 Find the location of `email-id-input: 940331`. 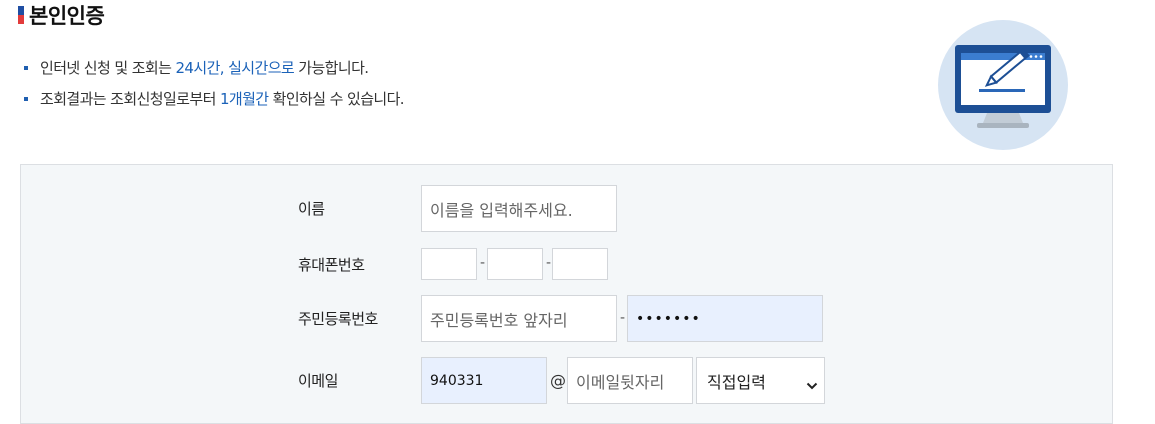

email-id-input: 940331 is located at coordinates (484, 380).